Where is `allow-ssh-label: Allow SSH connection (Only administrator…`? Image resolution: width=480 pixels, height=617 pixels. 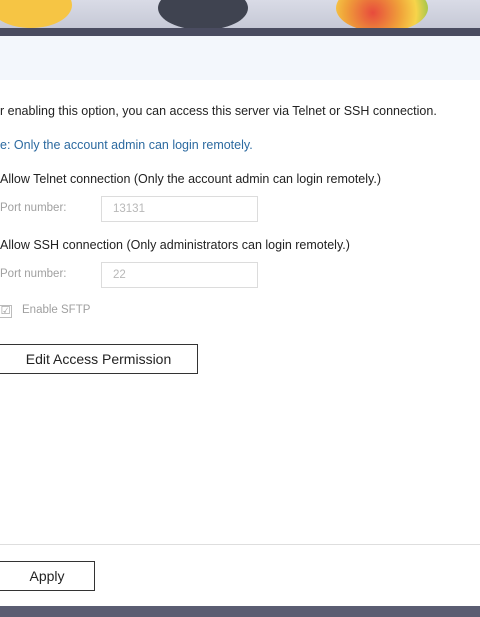
allow-ssh-label: Allow SSH connection (Only administrator… is located at coordinates (175, 245).